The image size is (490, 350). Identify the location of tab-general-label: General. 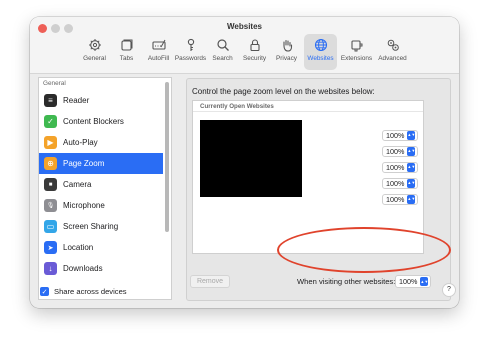
(94, 58).